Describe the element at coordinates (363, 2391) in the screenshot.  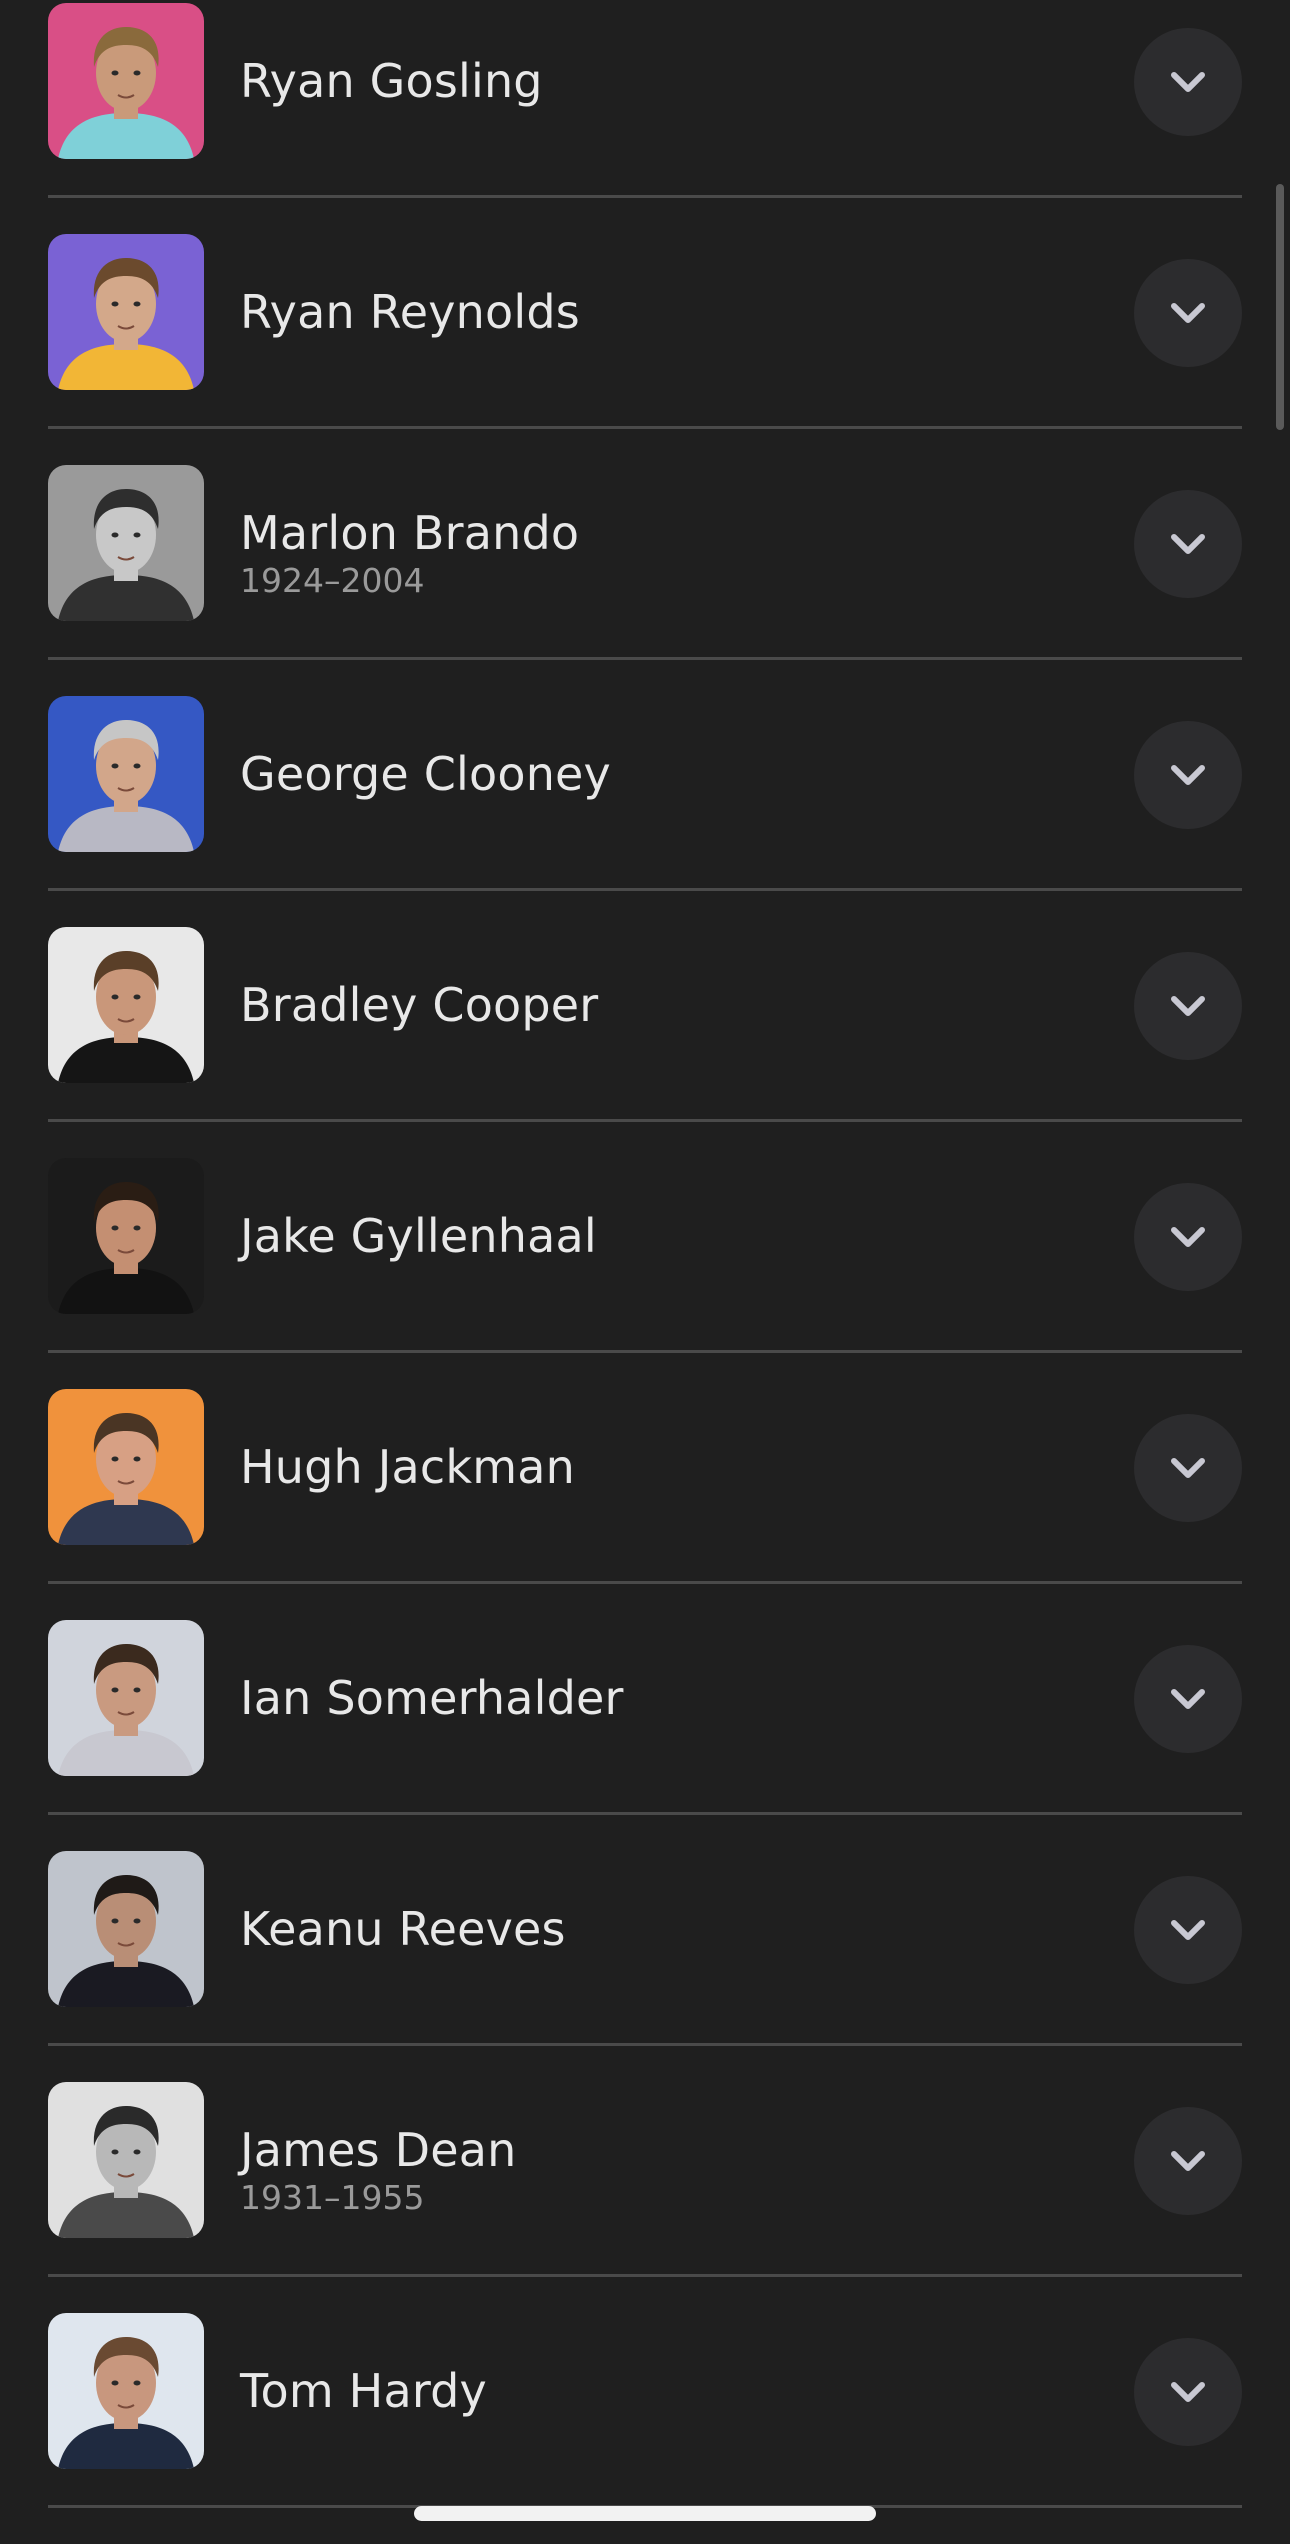
I see `person-name: Tom Hardy` at that location.